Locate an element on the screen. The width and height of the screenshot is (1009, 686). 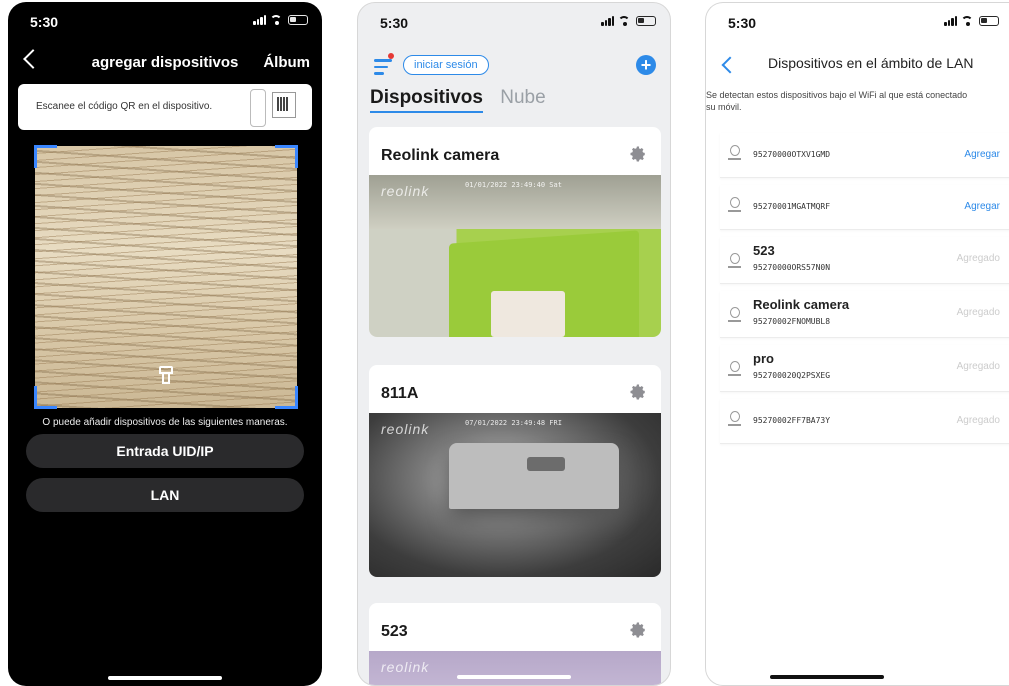
back-icon is located at coordinates (730, 65).